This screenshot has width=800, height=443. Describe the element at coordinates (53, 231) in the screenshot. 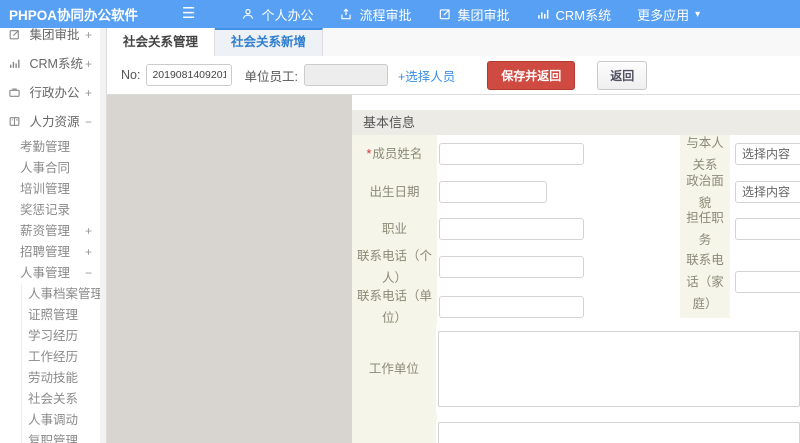

I see `sidebar-item-salary: 薪资管理 +` at that location.